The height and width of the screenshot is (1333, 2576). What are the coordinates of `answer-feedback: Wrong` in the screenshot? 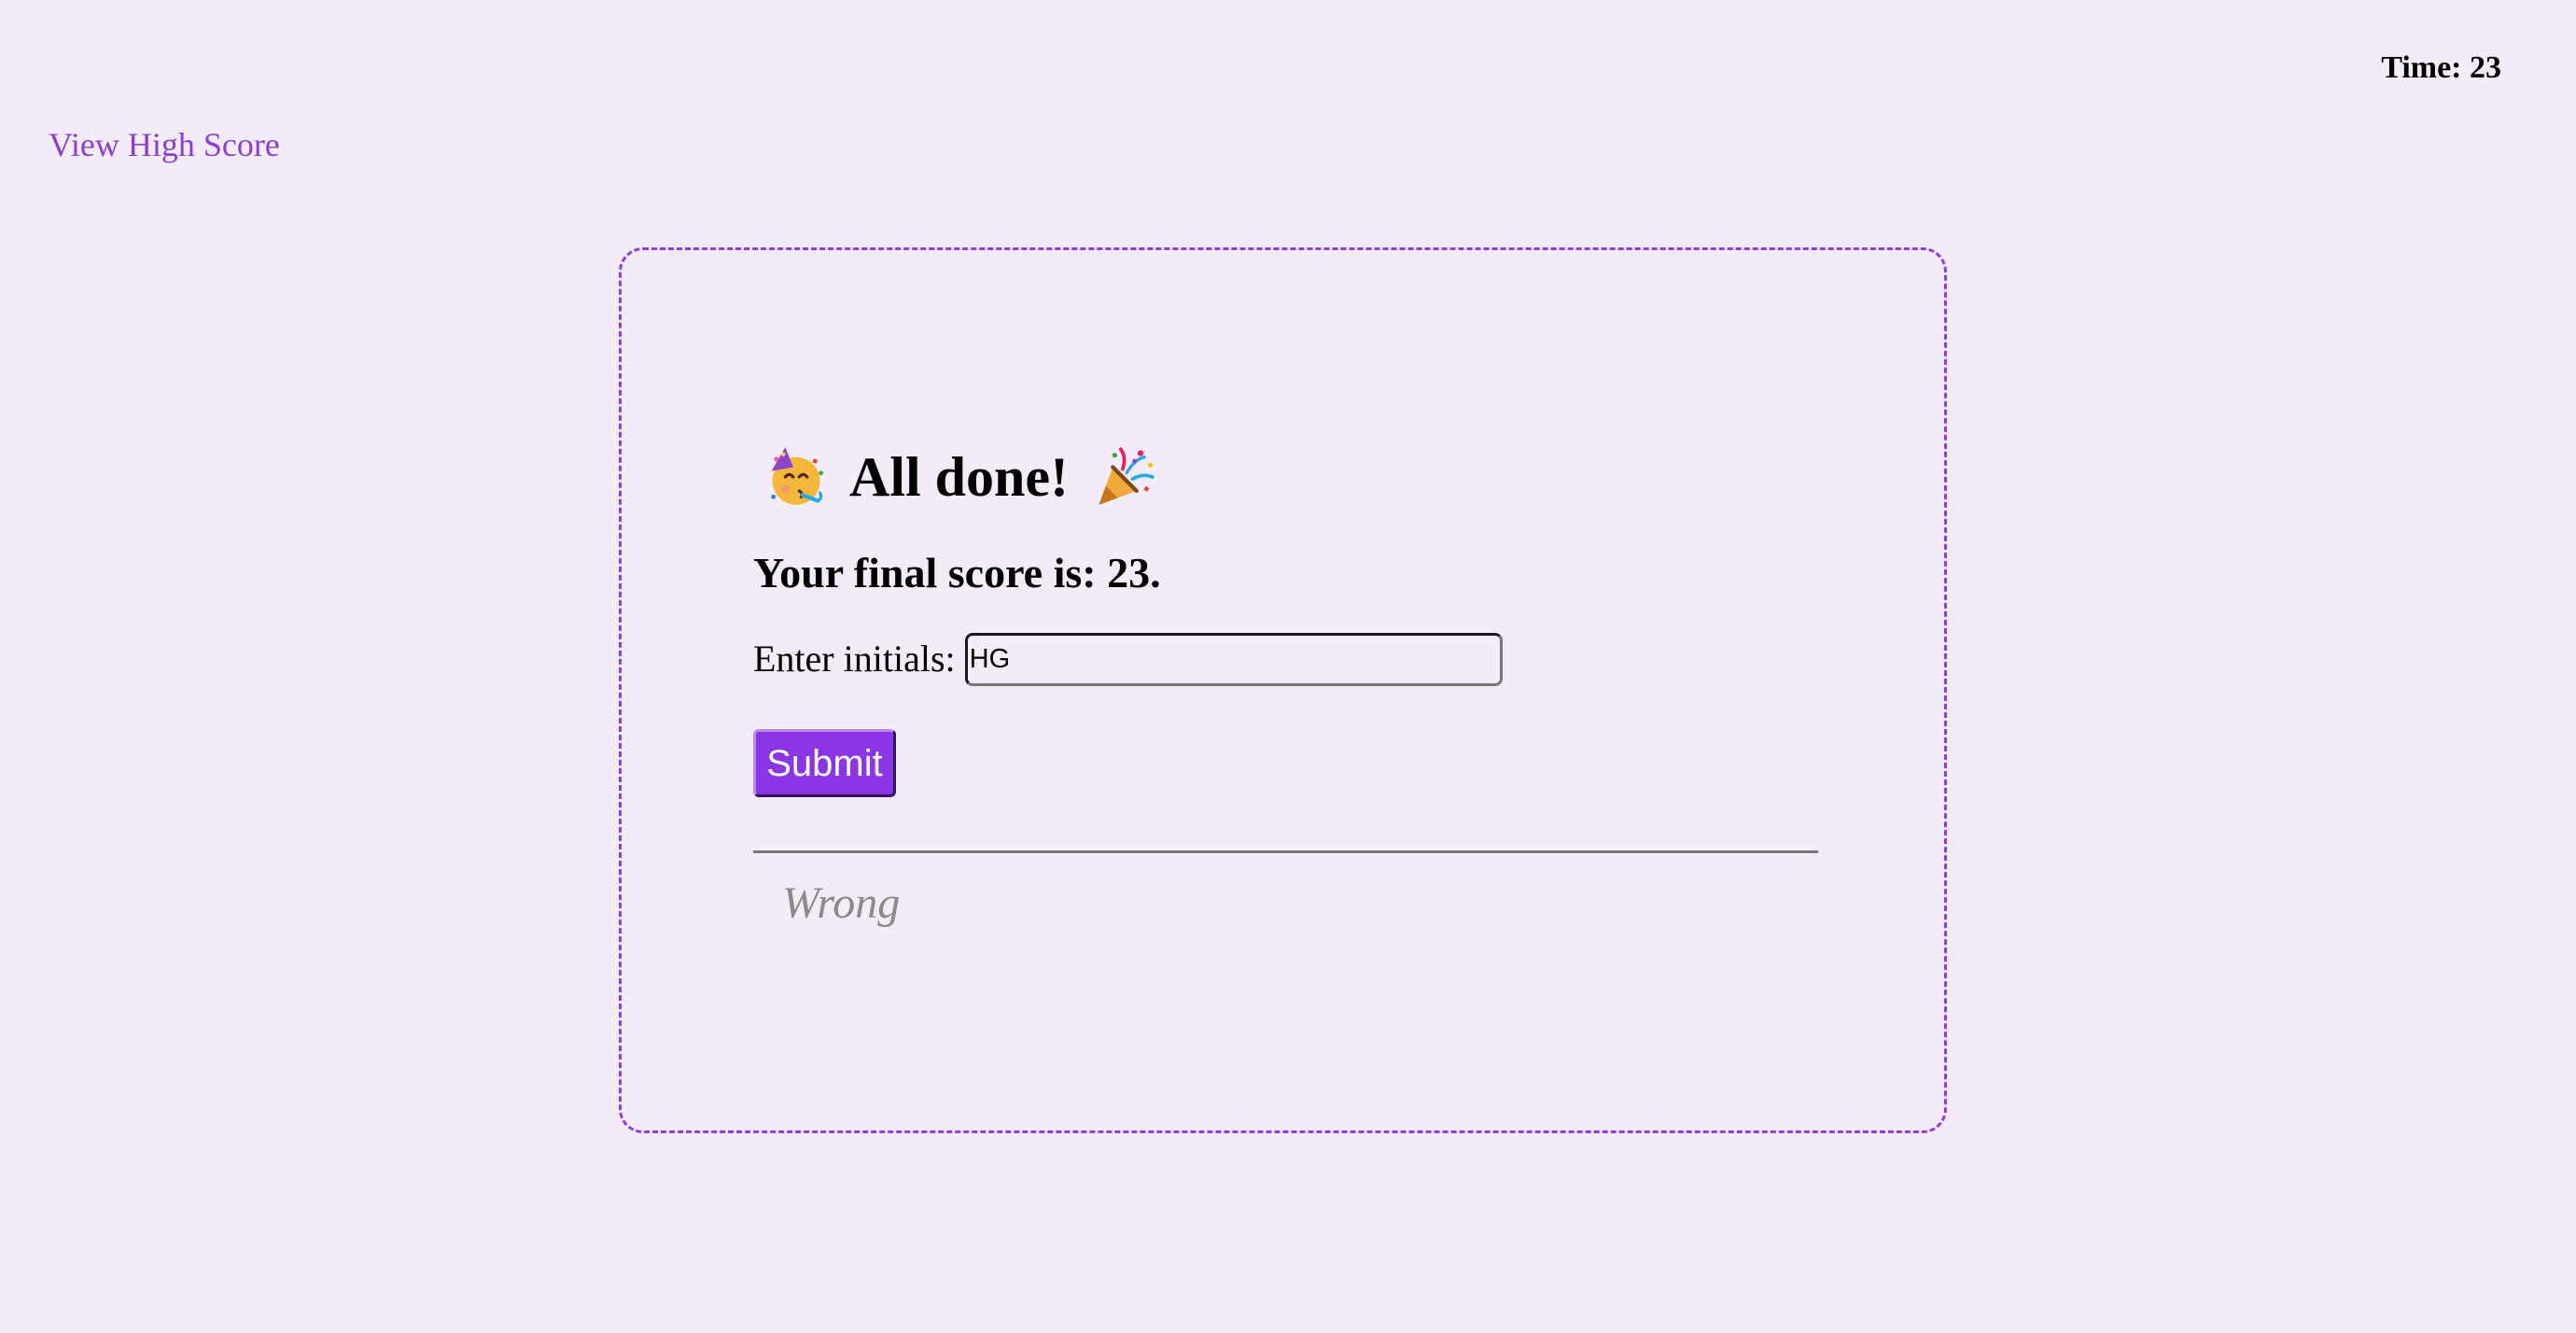 It's located at (841, 903).